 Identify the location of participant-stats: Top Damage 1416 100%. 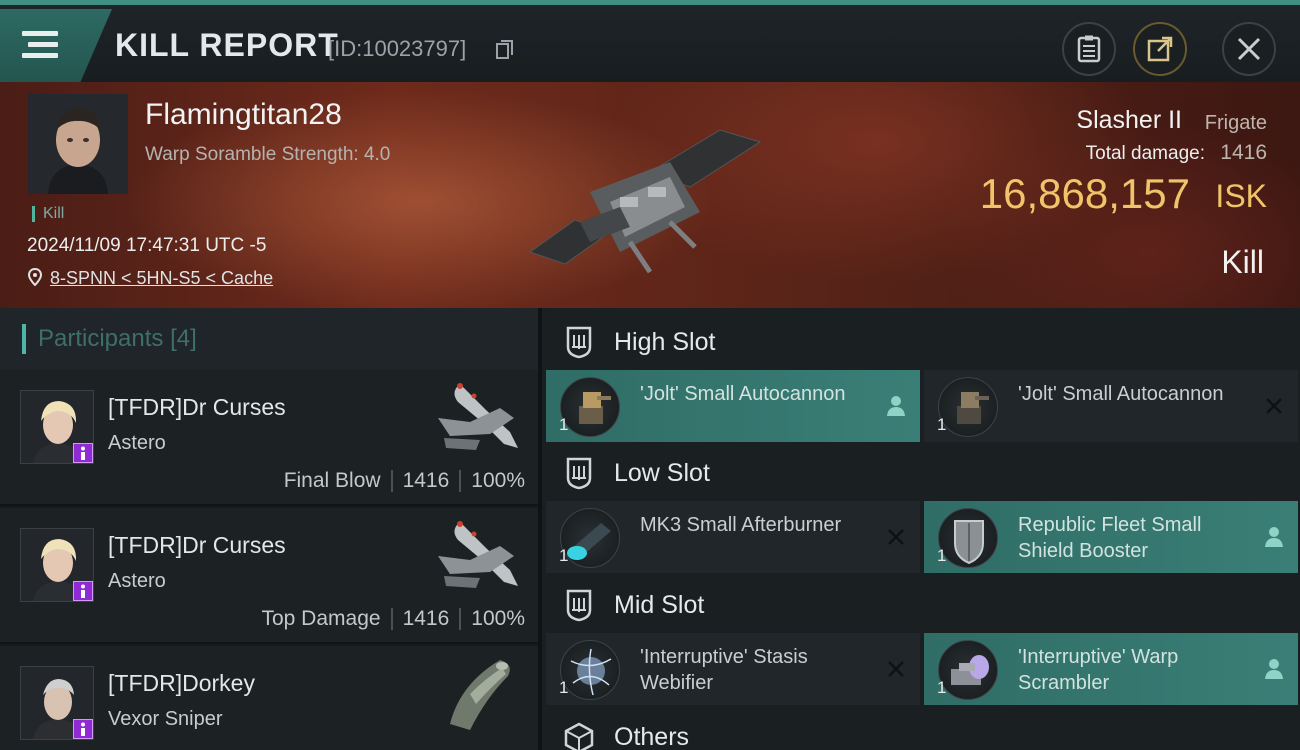
(393, 619).